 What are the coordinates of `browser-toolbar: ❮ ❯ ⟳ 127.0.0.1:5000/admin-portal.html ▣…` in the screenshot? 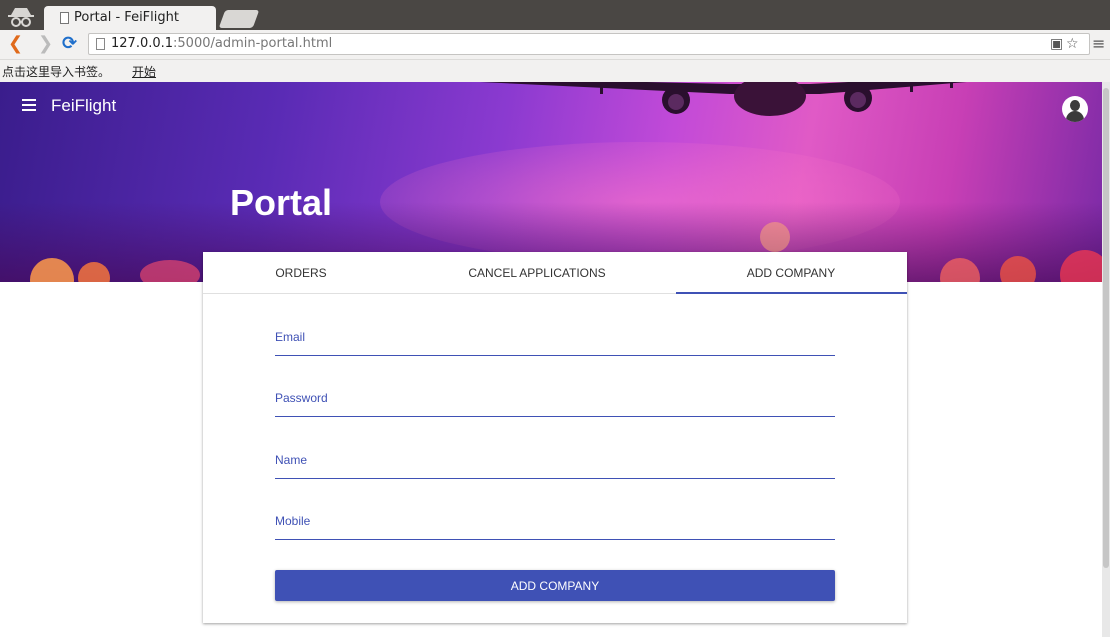 It's located at (555, 45).